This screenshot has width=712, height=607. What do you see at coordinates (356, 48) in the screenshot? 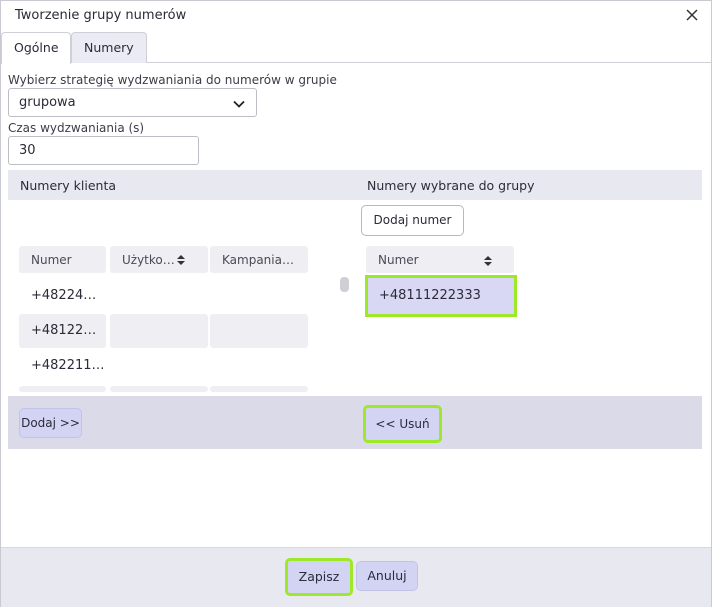
I see `tab-bar: Ogólne Numery` at bounding box center [356, 48].